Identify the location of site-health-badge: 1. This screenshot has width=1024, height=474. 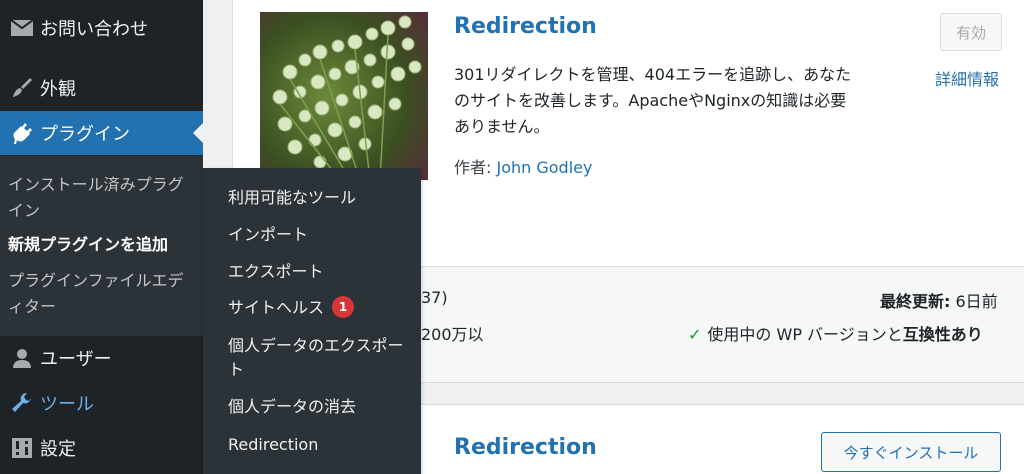
(343, 306).